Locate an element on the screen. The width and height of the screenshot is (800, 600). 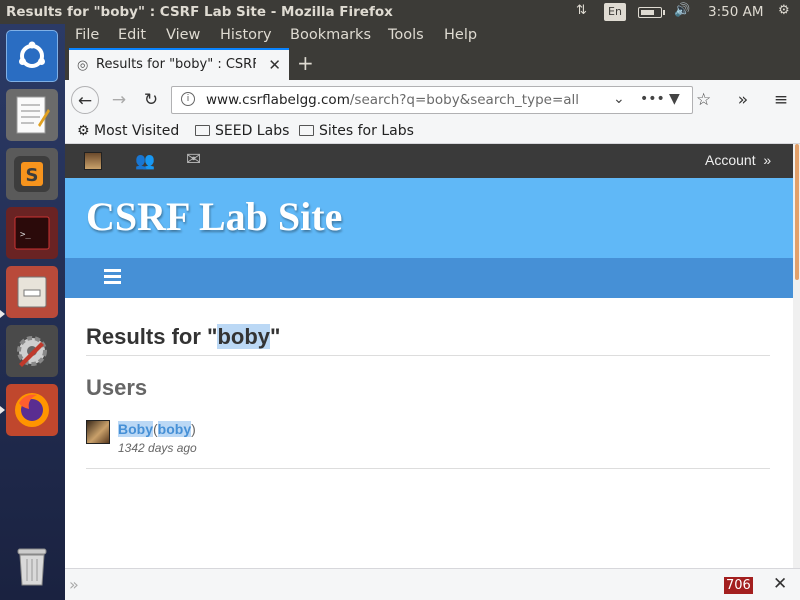
page-title: Results for "boby" is located at coordinates (183, 336).